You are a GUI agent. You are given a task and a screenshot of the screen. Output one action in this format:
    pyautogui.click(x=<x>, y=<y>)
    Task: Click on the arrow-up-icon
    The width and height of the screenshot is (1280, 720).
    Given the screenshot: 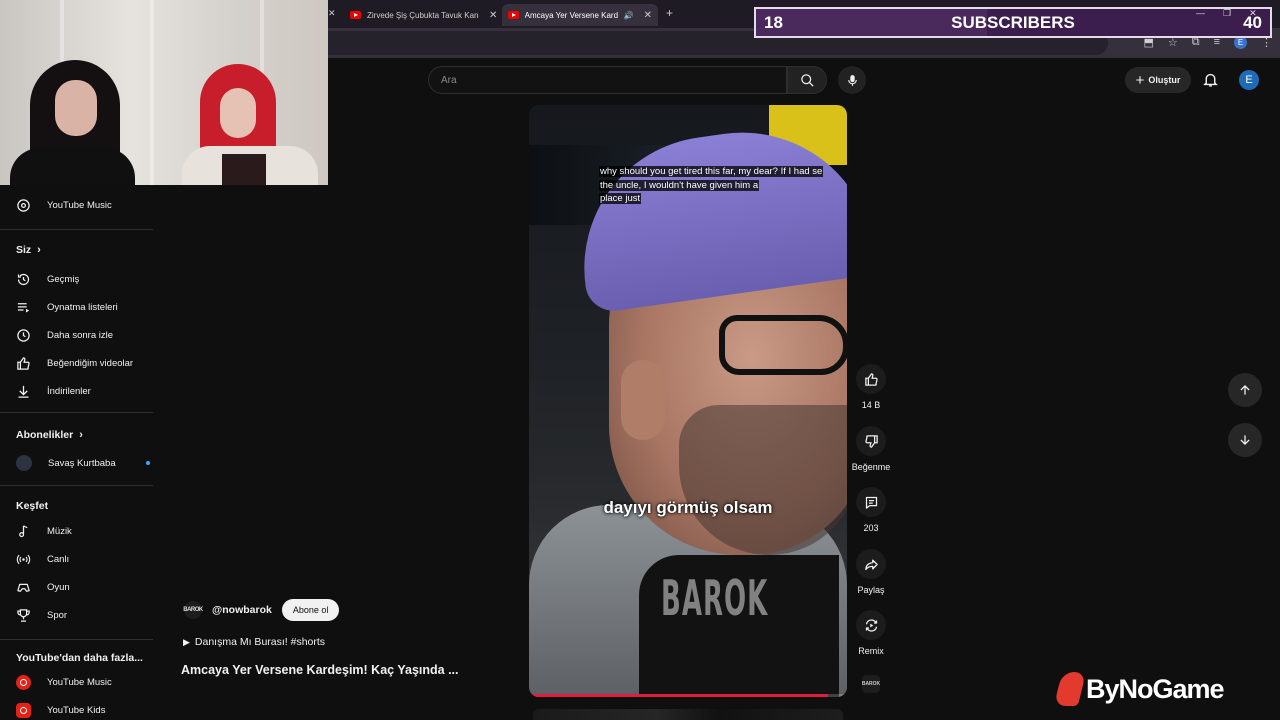 What is the action you would take?
    pyautogui.click(x=1245, y=390)
    